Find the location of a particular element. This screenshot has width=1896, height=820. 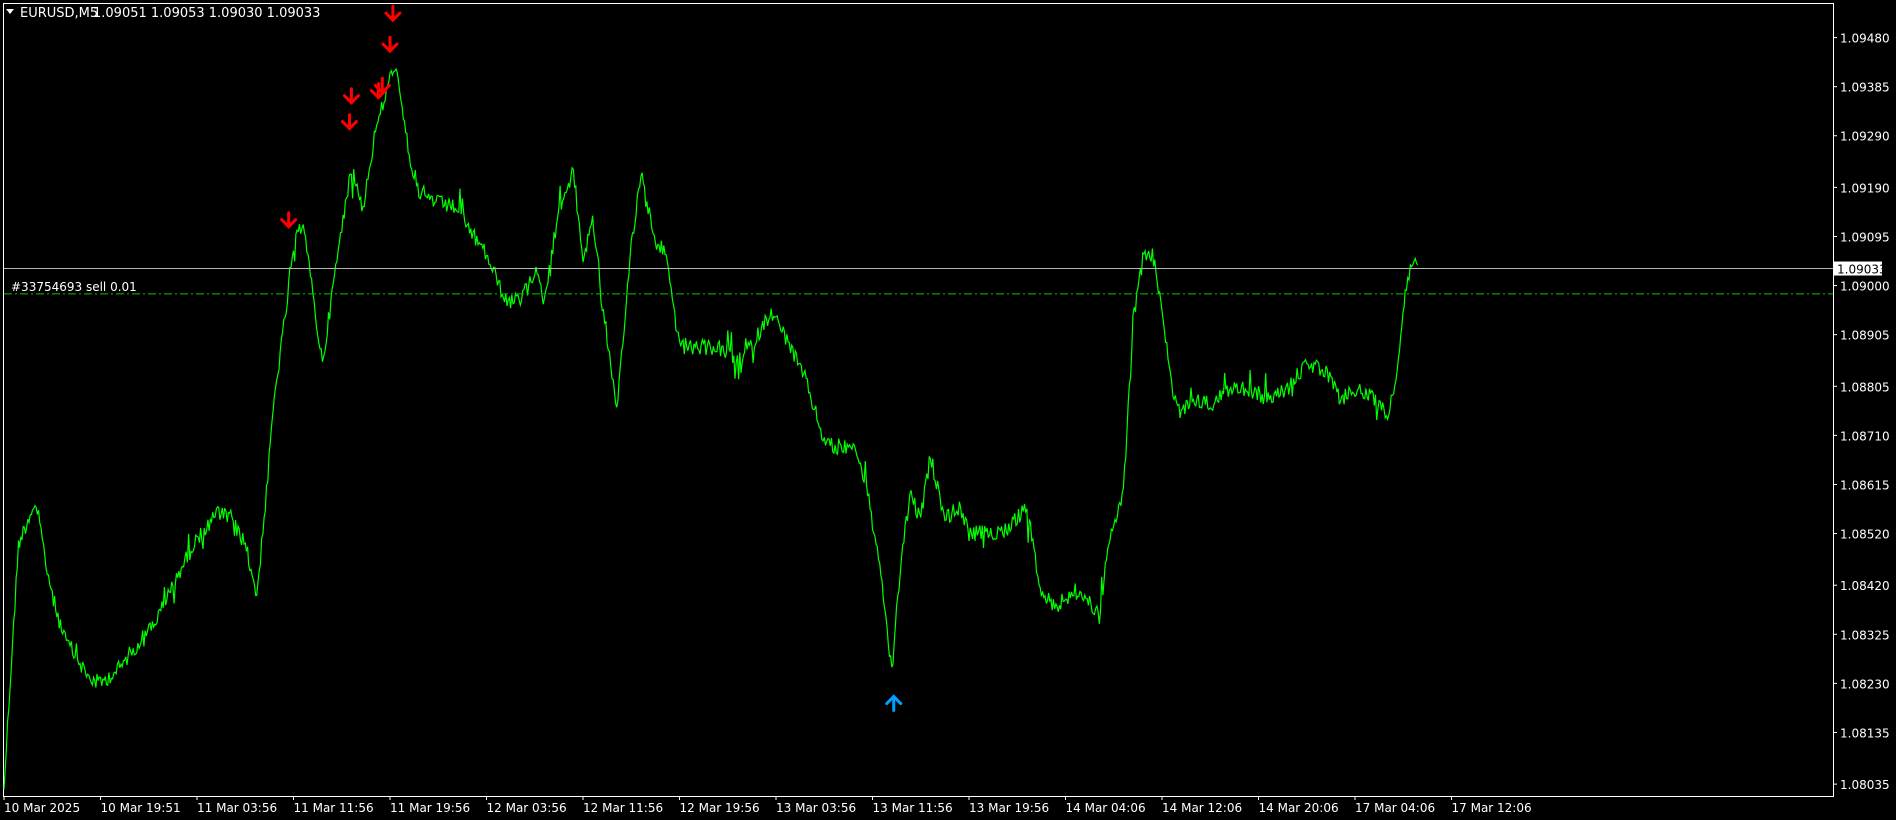

y-tick-label: 1.08230 is located at coordinates (1865, 684).